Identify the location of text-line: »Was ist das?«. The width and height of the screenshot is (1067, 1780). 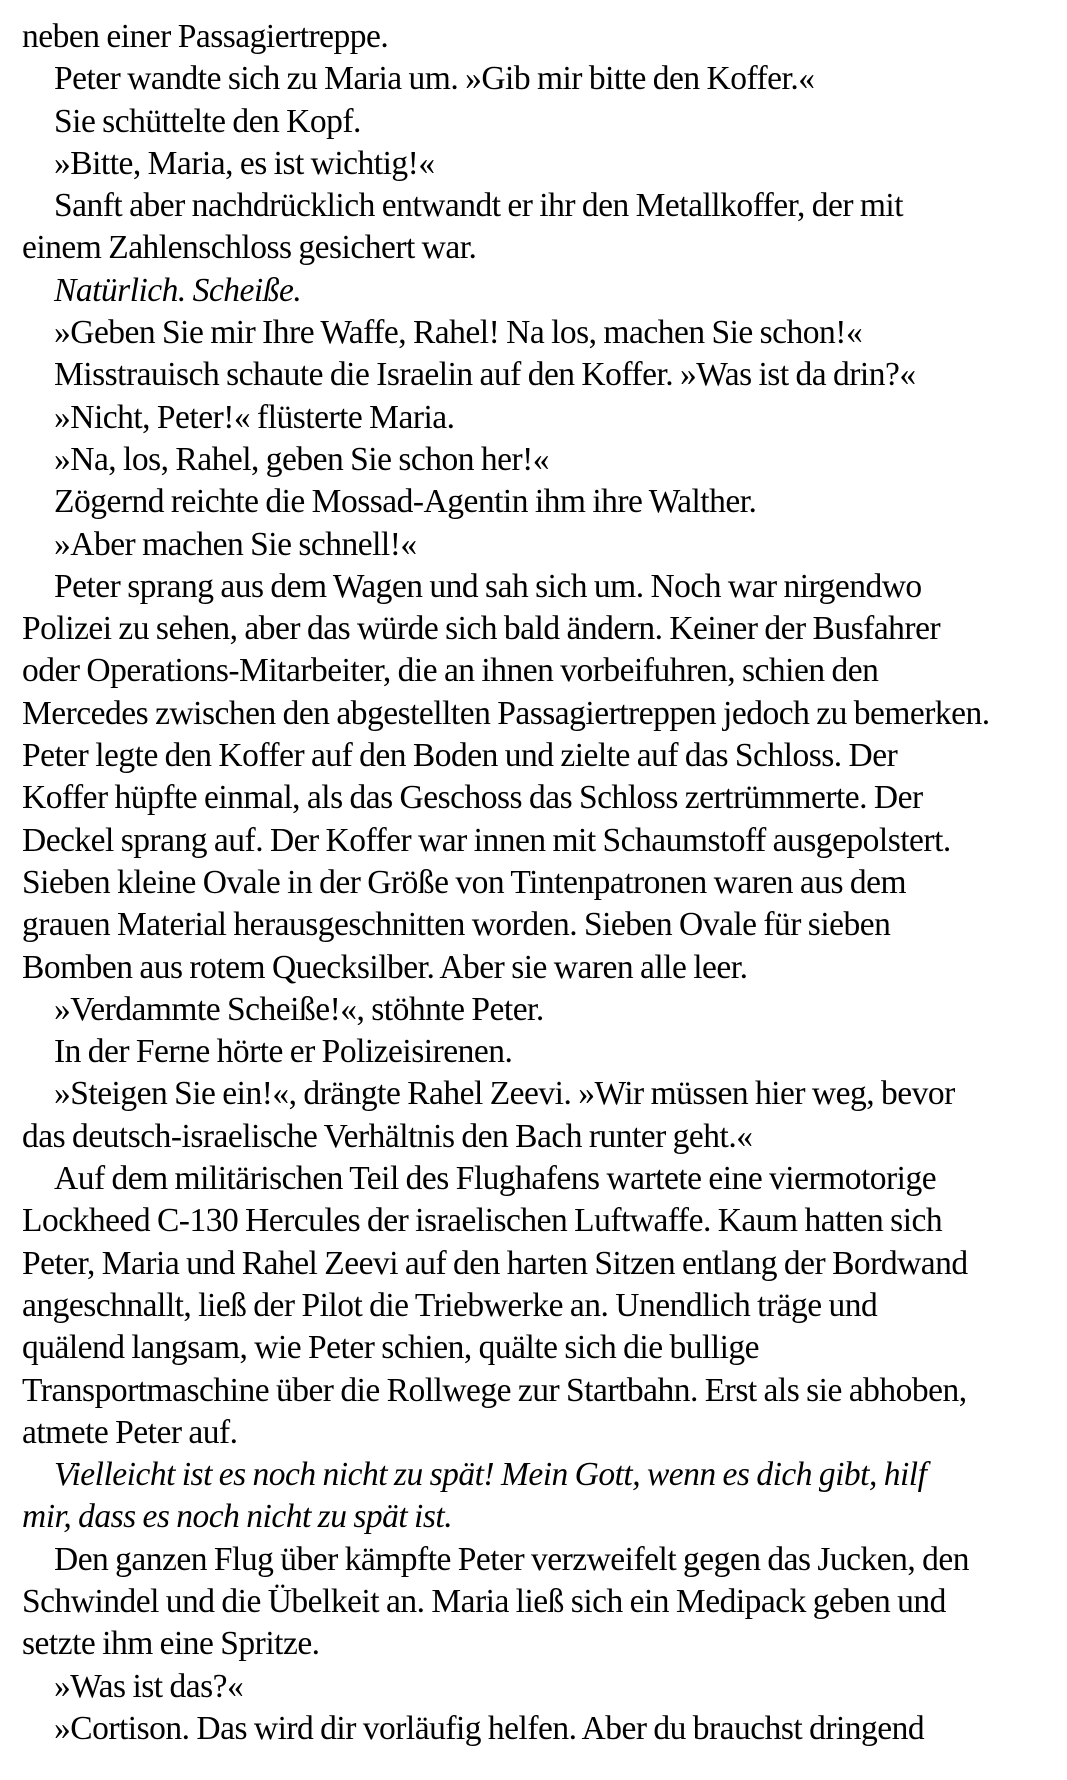
(149, 1686).